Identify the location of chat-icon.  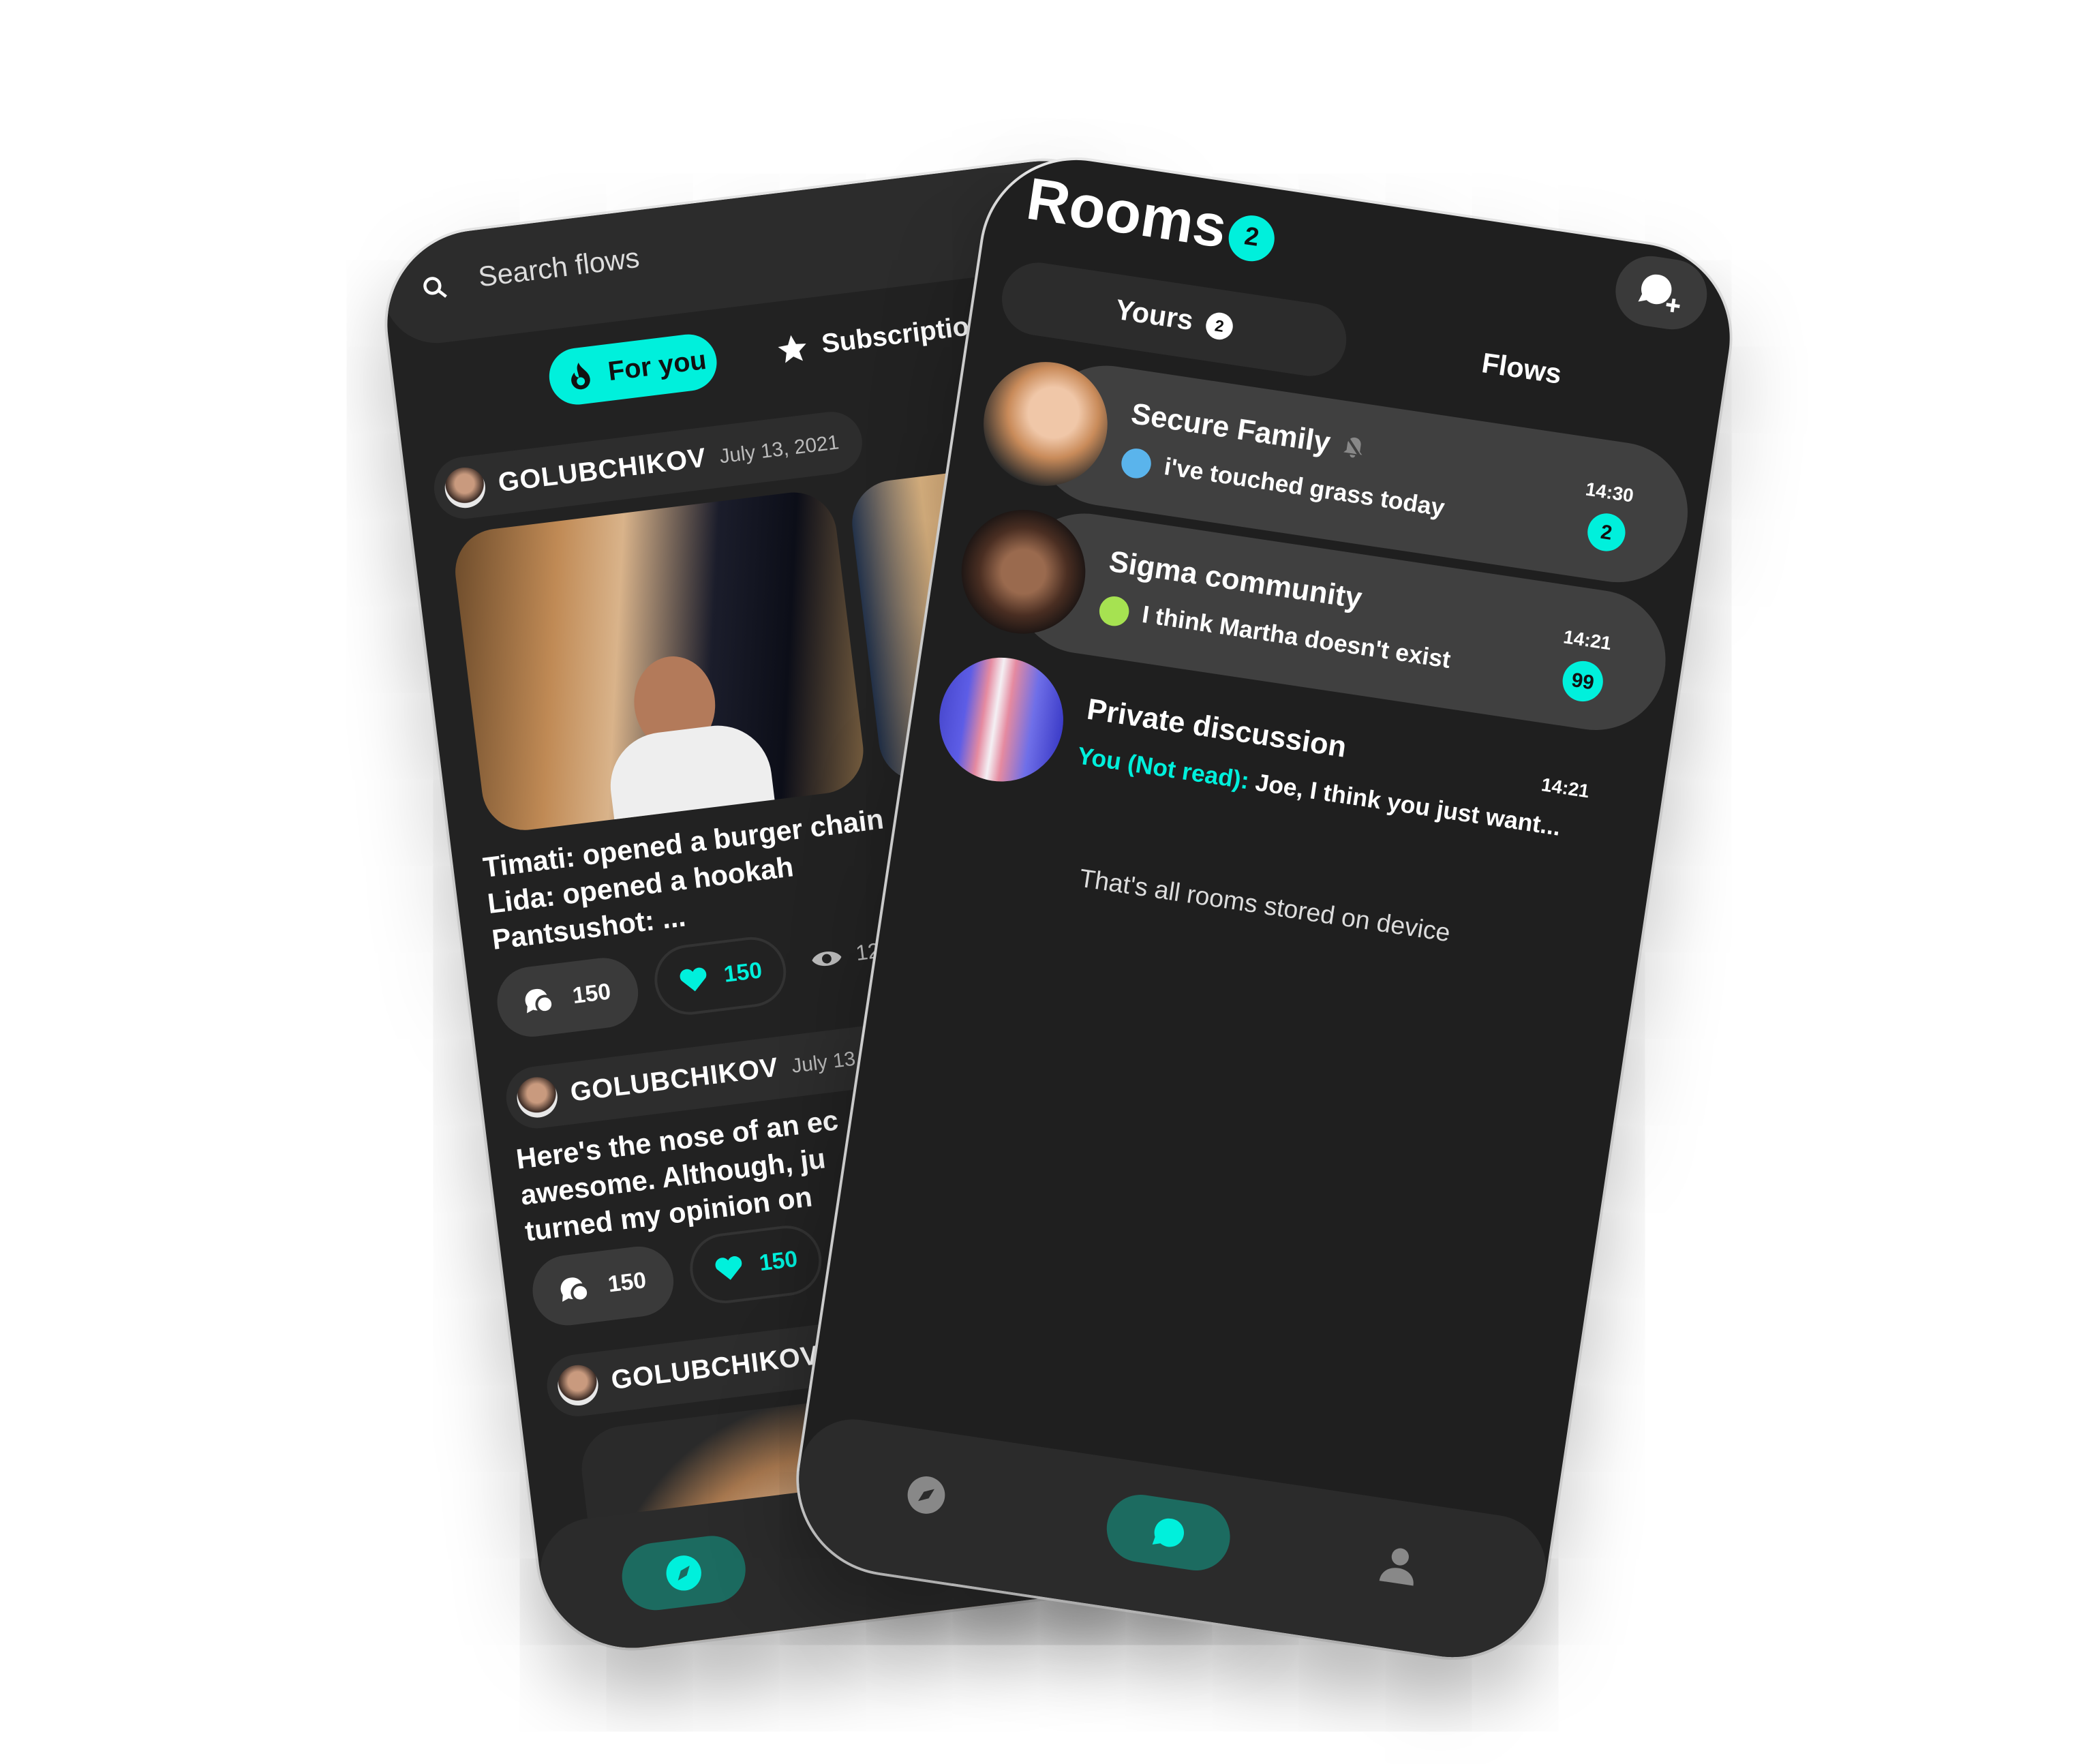
(1168, 1532).